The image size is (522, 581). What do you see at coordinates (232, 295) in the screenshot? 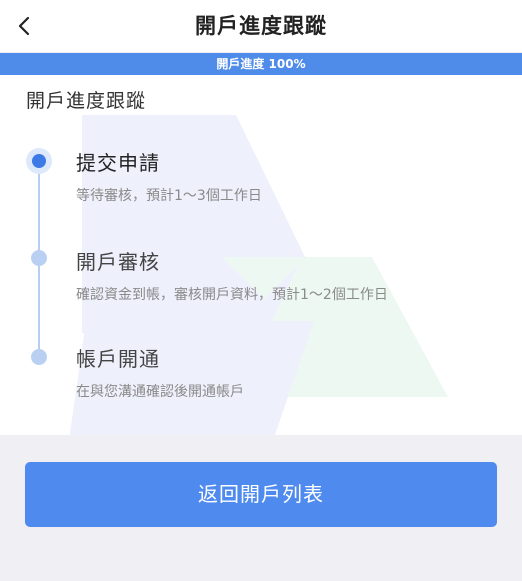
I see `step-description-review: 確認資金到帳，審核開戶資料，預計1～2個工作日` at bounding box center [232, 295].